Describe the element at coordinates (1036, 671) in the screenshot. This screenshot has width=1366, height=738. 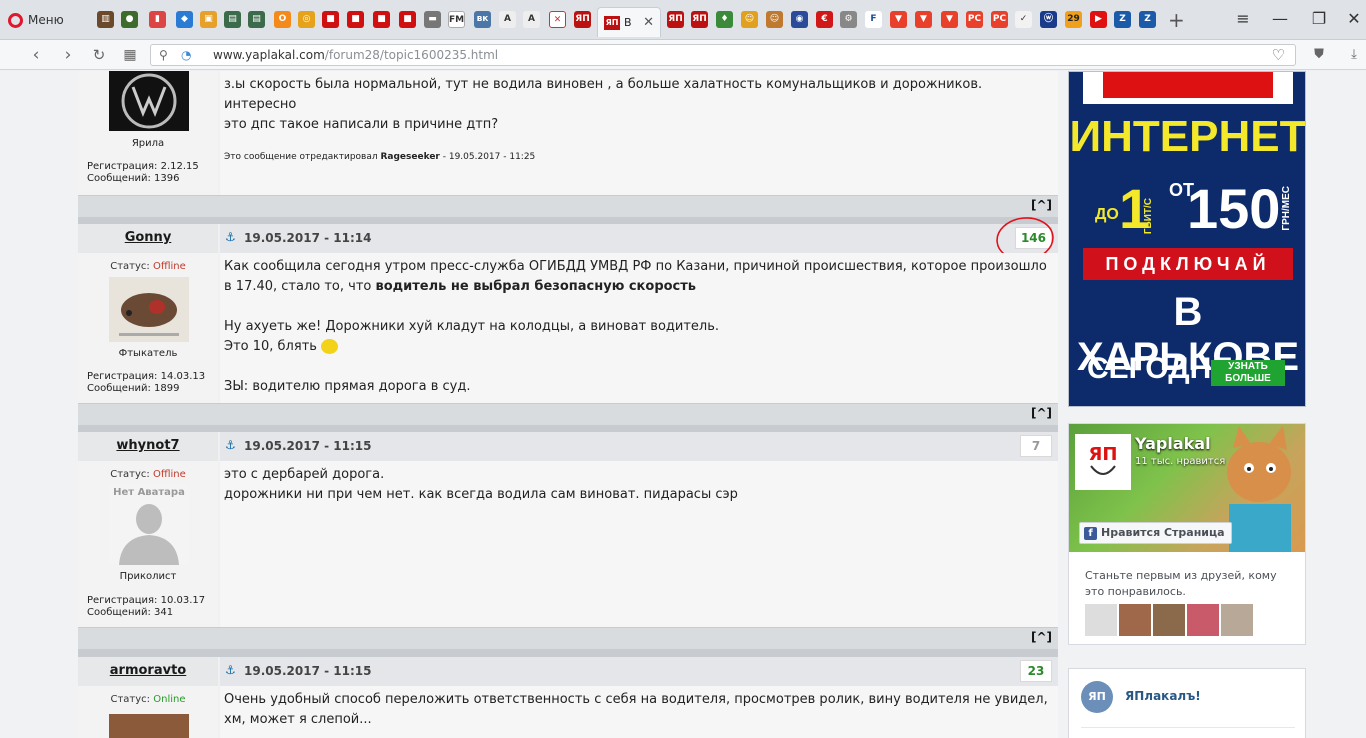
I see `post-rating: 23` at that location.